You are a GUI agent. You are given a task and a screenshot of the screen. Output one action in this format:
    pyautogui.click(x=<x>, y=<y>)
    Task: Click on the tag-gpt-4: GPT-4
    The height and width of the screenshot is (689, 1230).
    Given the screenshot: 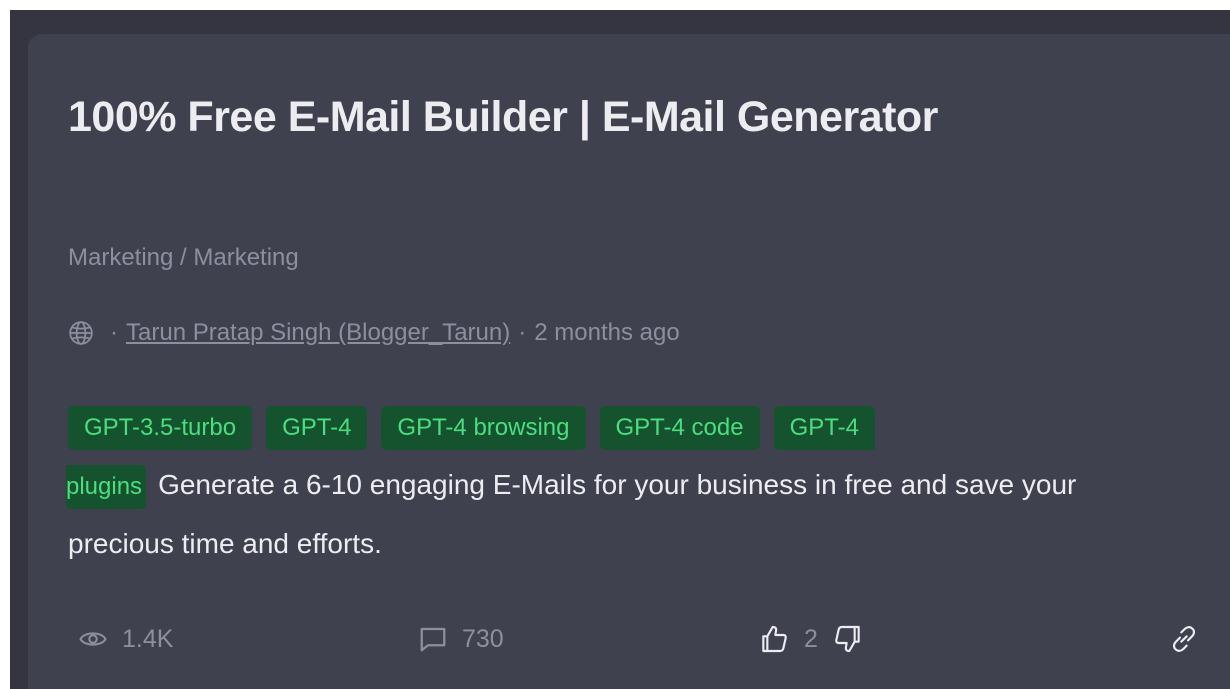 What is the action you would take?
    pyautogui.click(x=317, y=427)
    